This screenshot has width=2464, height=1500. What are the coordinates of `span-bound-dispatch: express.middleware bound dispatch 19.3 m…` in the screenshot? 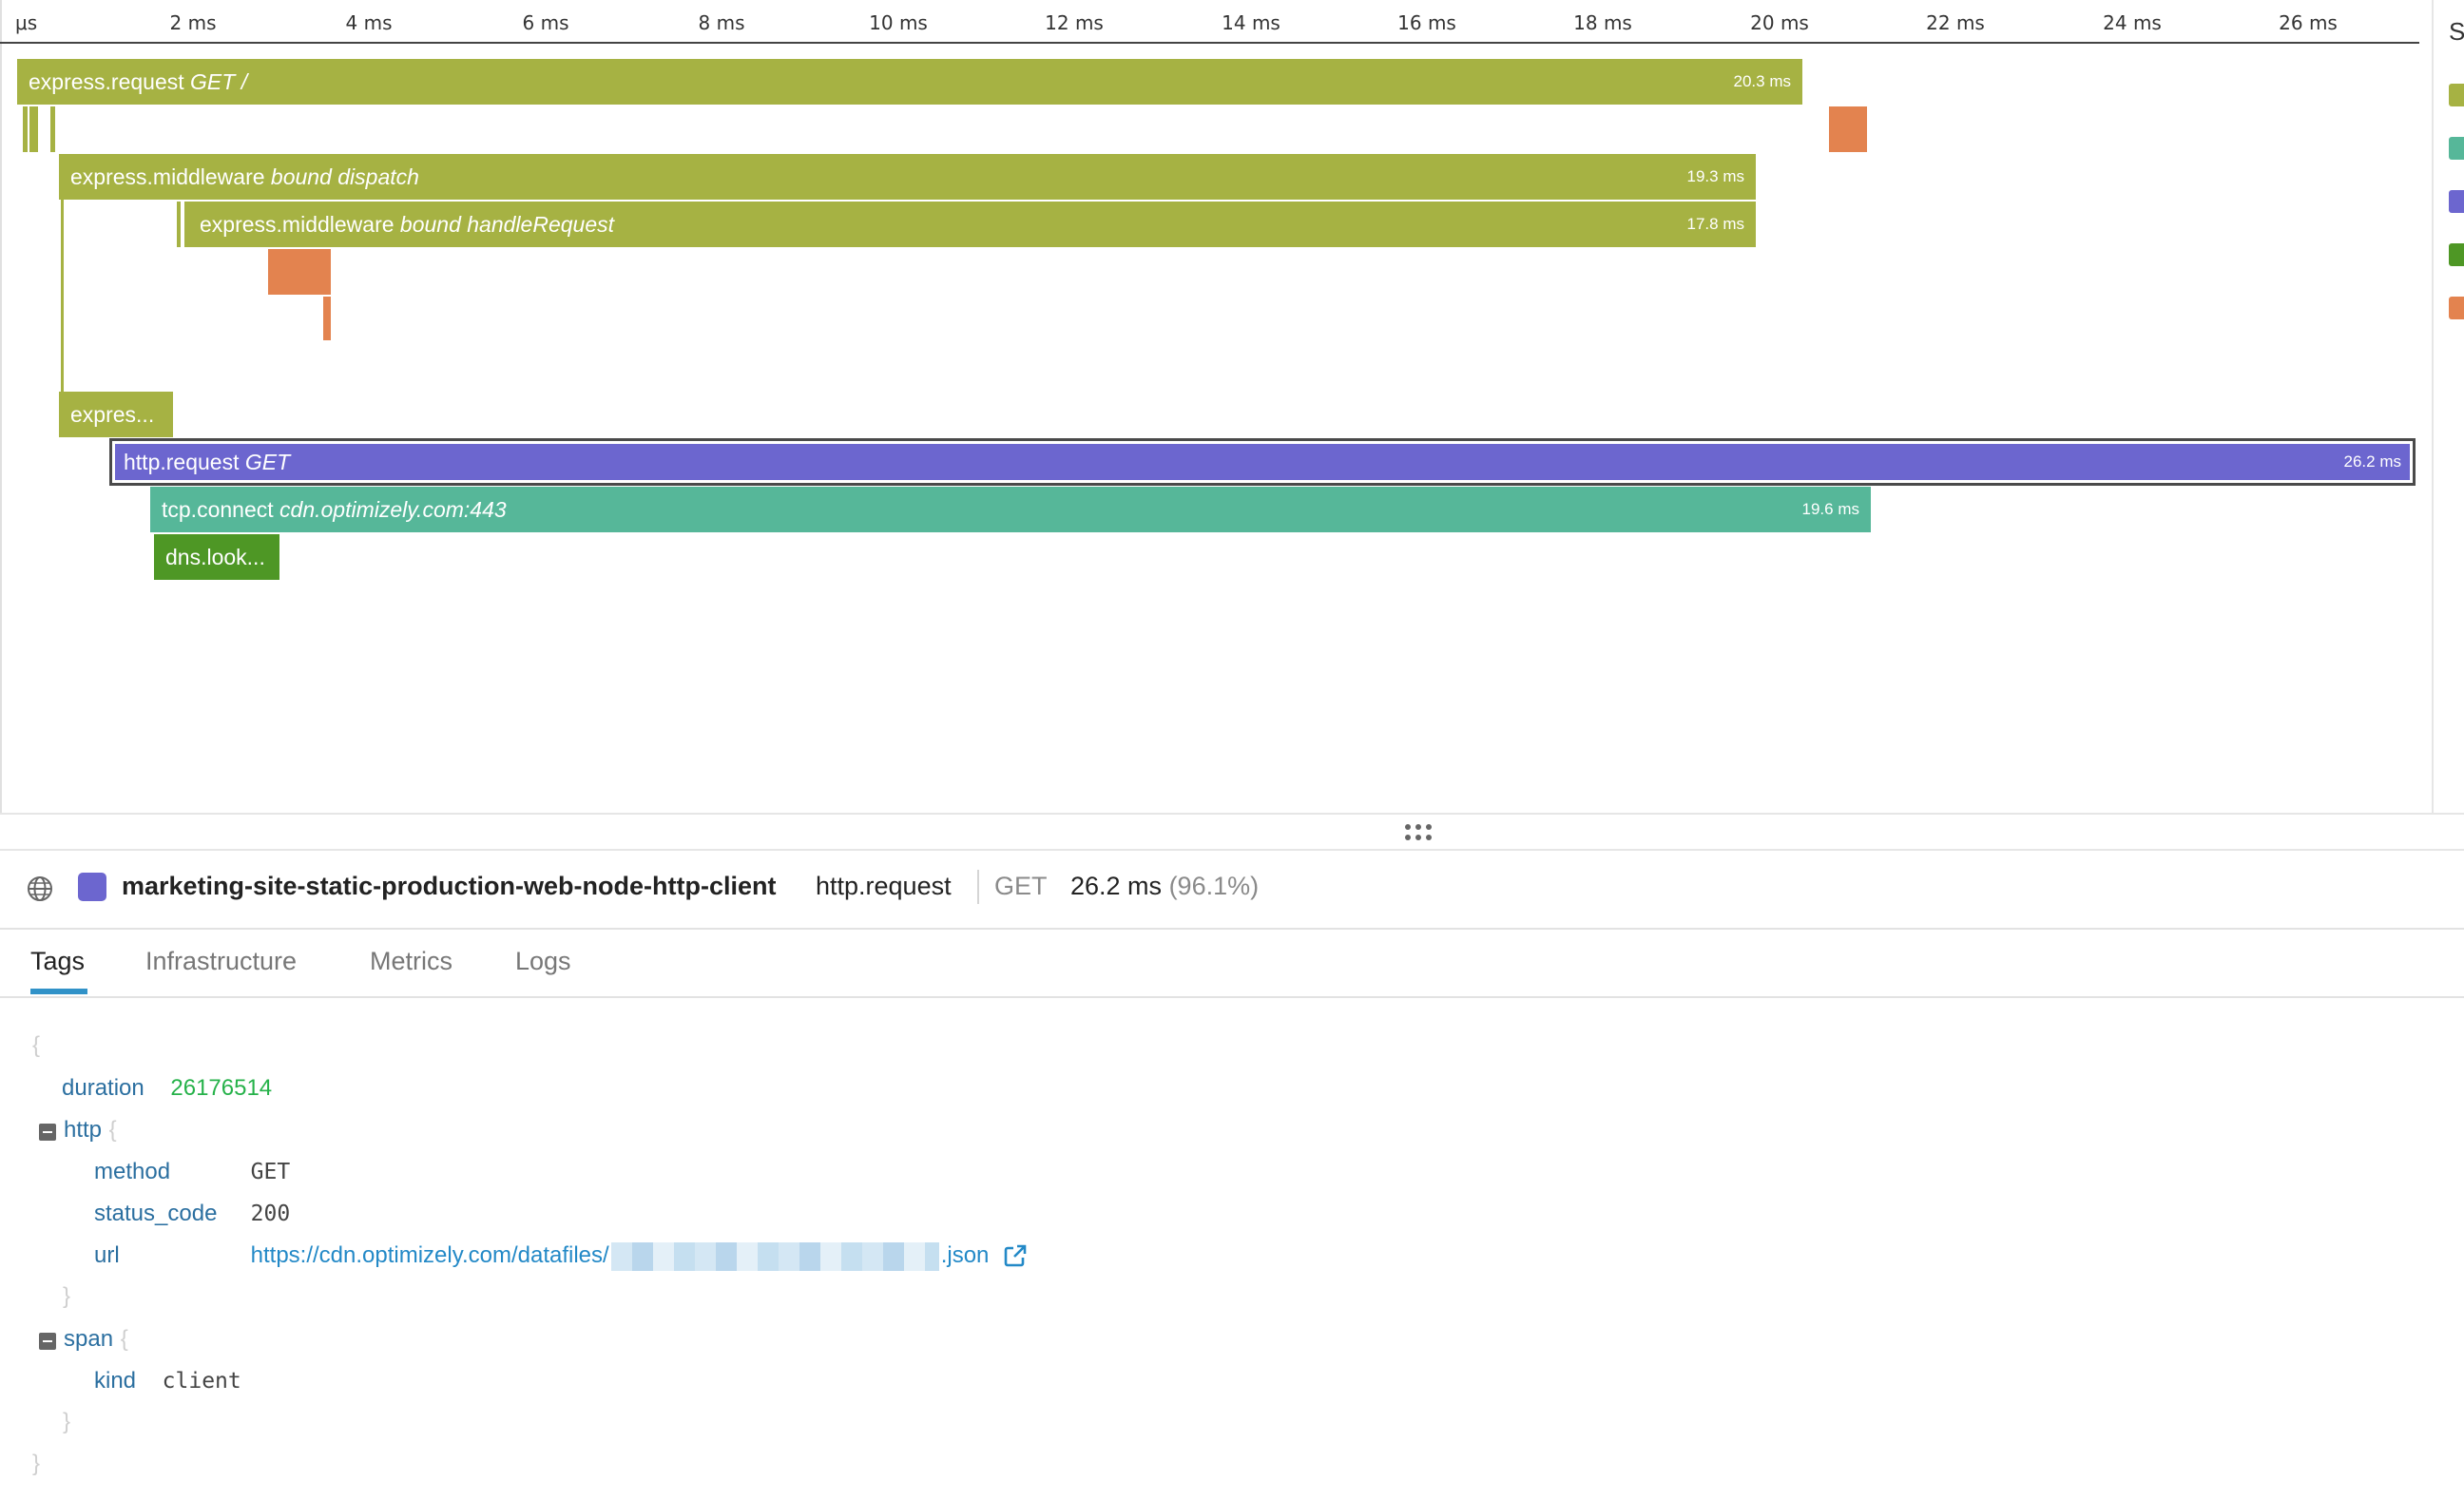 It's located at (907, 177).